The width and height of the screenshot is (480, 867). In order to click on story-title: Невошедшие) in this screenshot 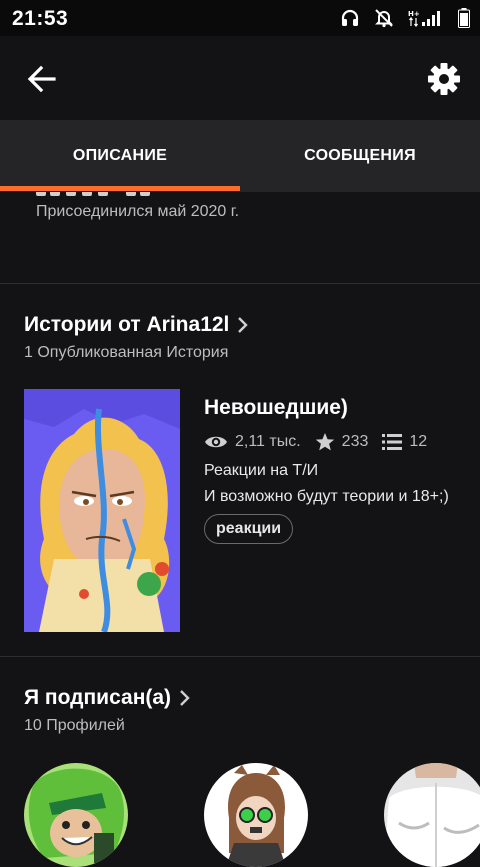, I will do `click(276, 408)`.